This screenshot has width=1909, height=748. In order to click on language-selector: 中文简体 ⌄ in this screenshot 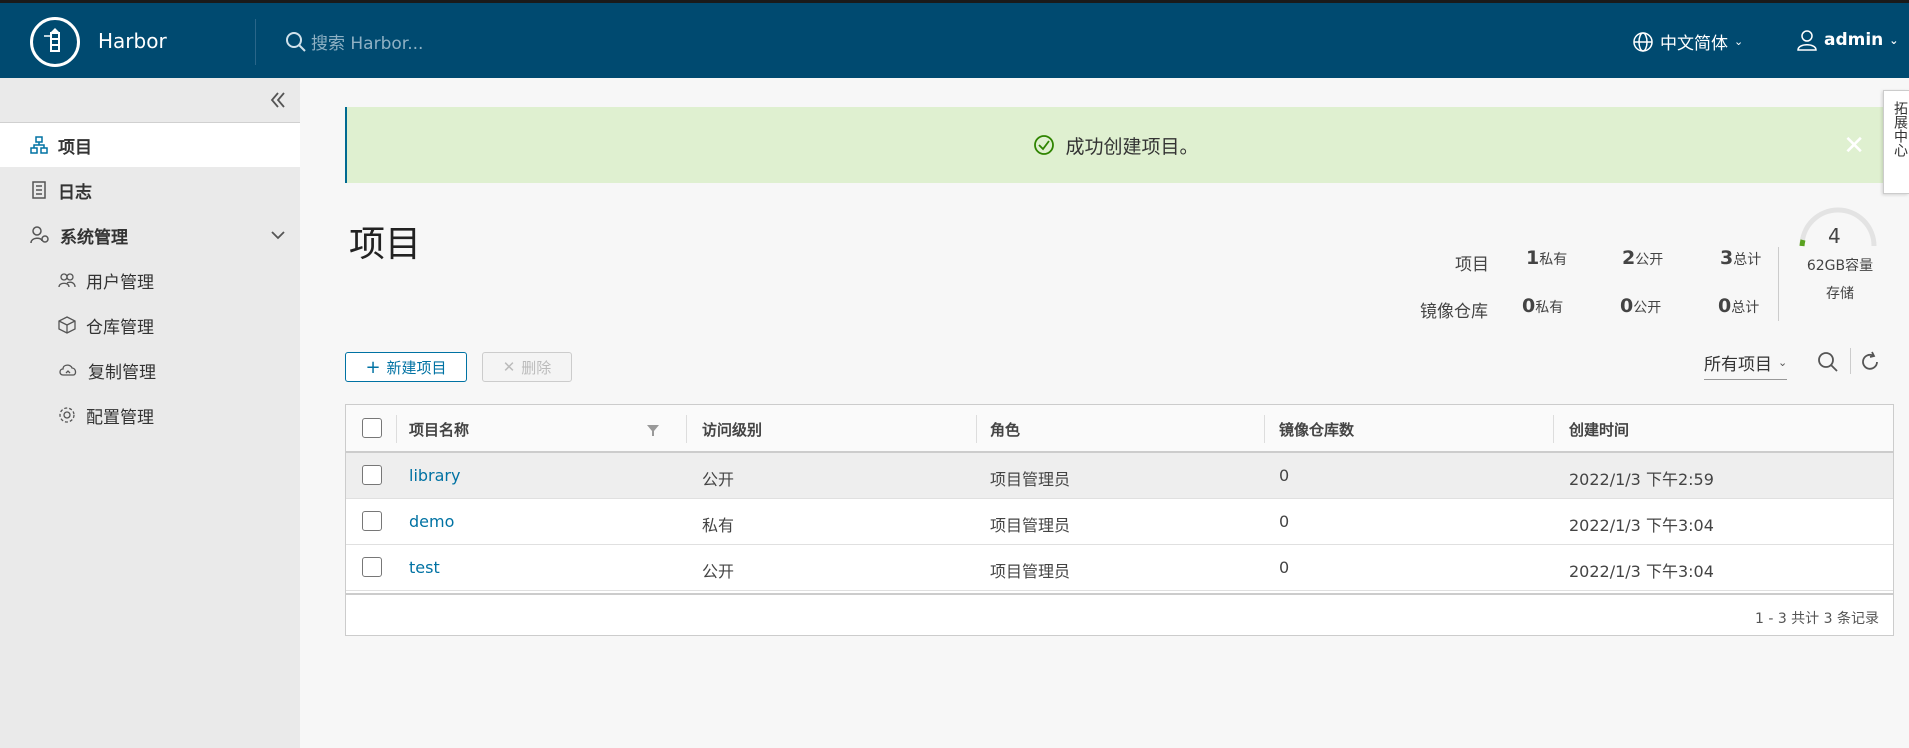, I will do `click(1687, 41)`.